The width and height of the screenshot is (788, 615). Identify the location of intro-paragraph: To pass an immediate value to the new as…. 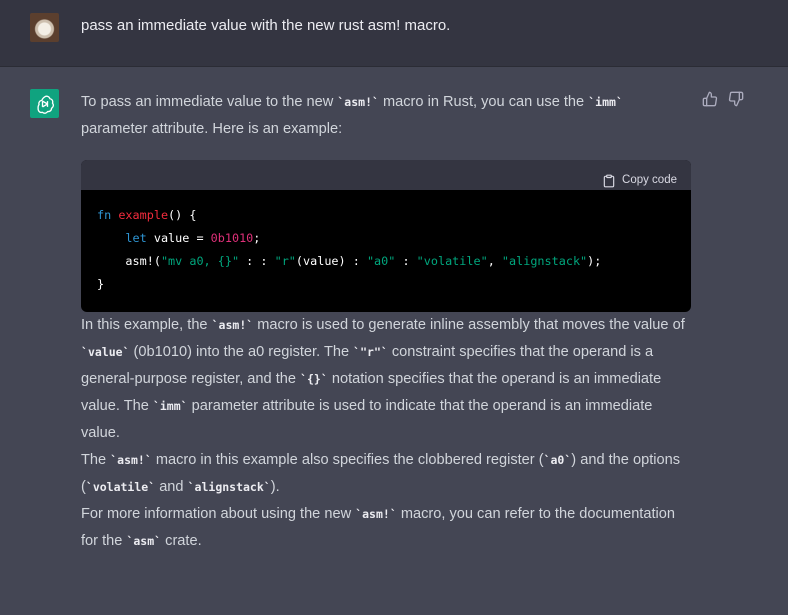
(386, 116).